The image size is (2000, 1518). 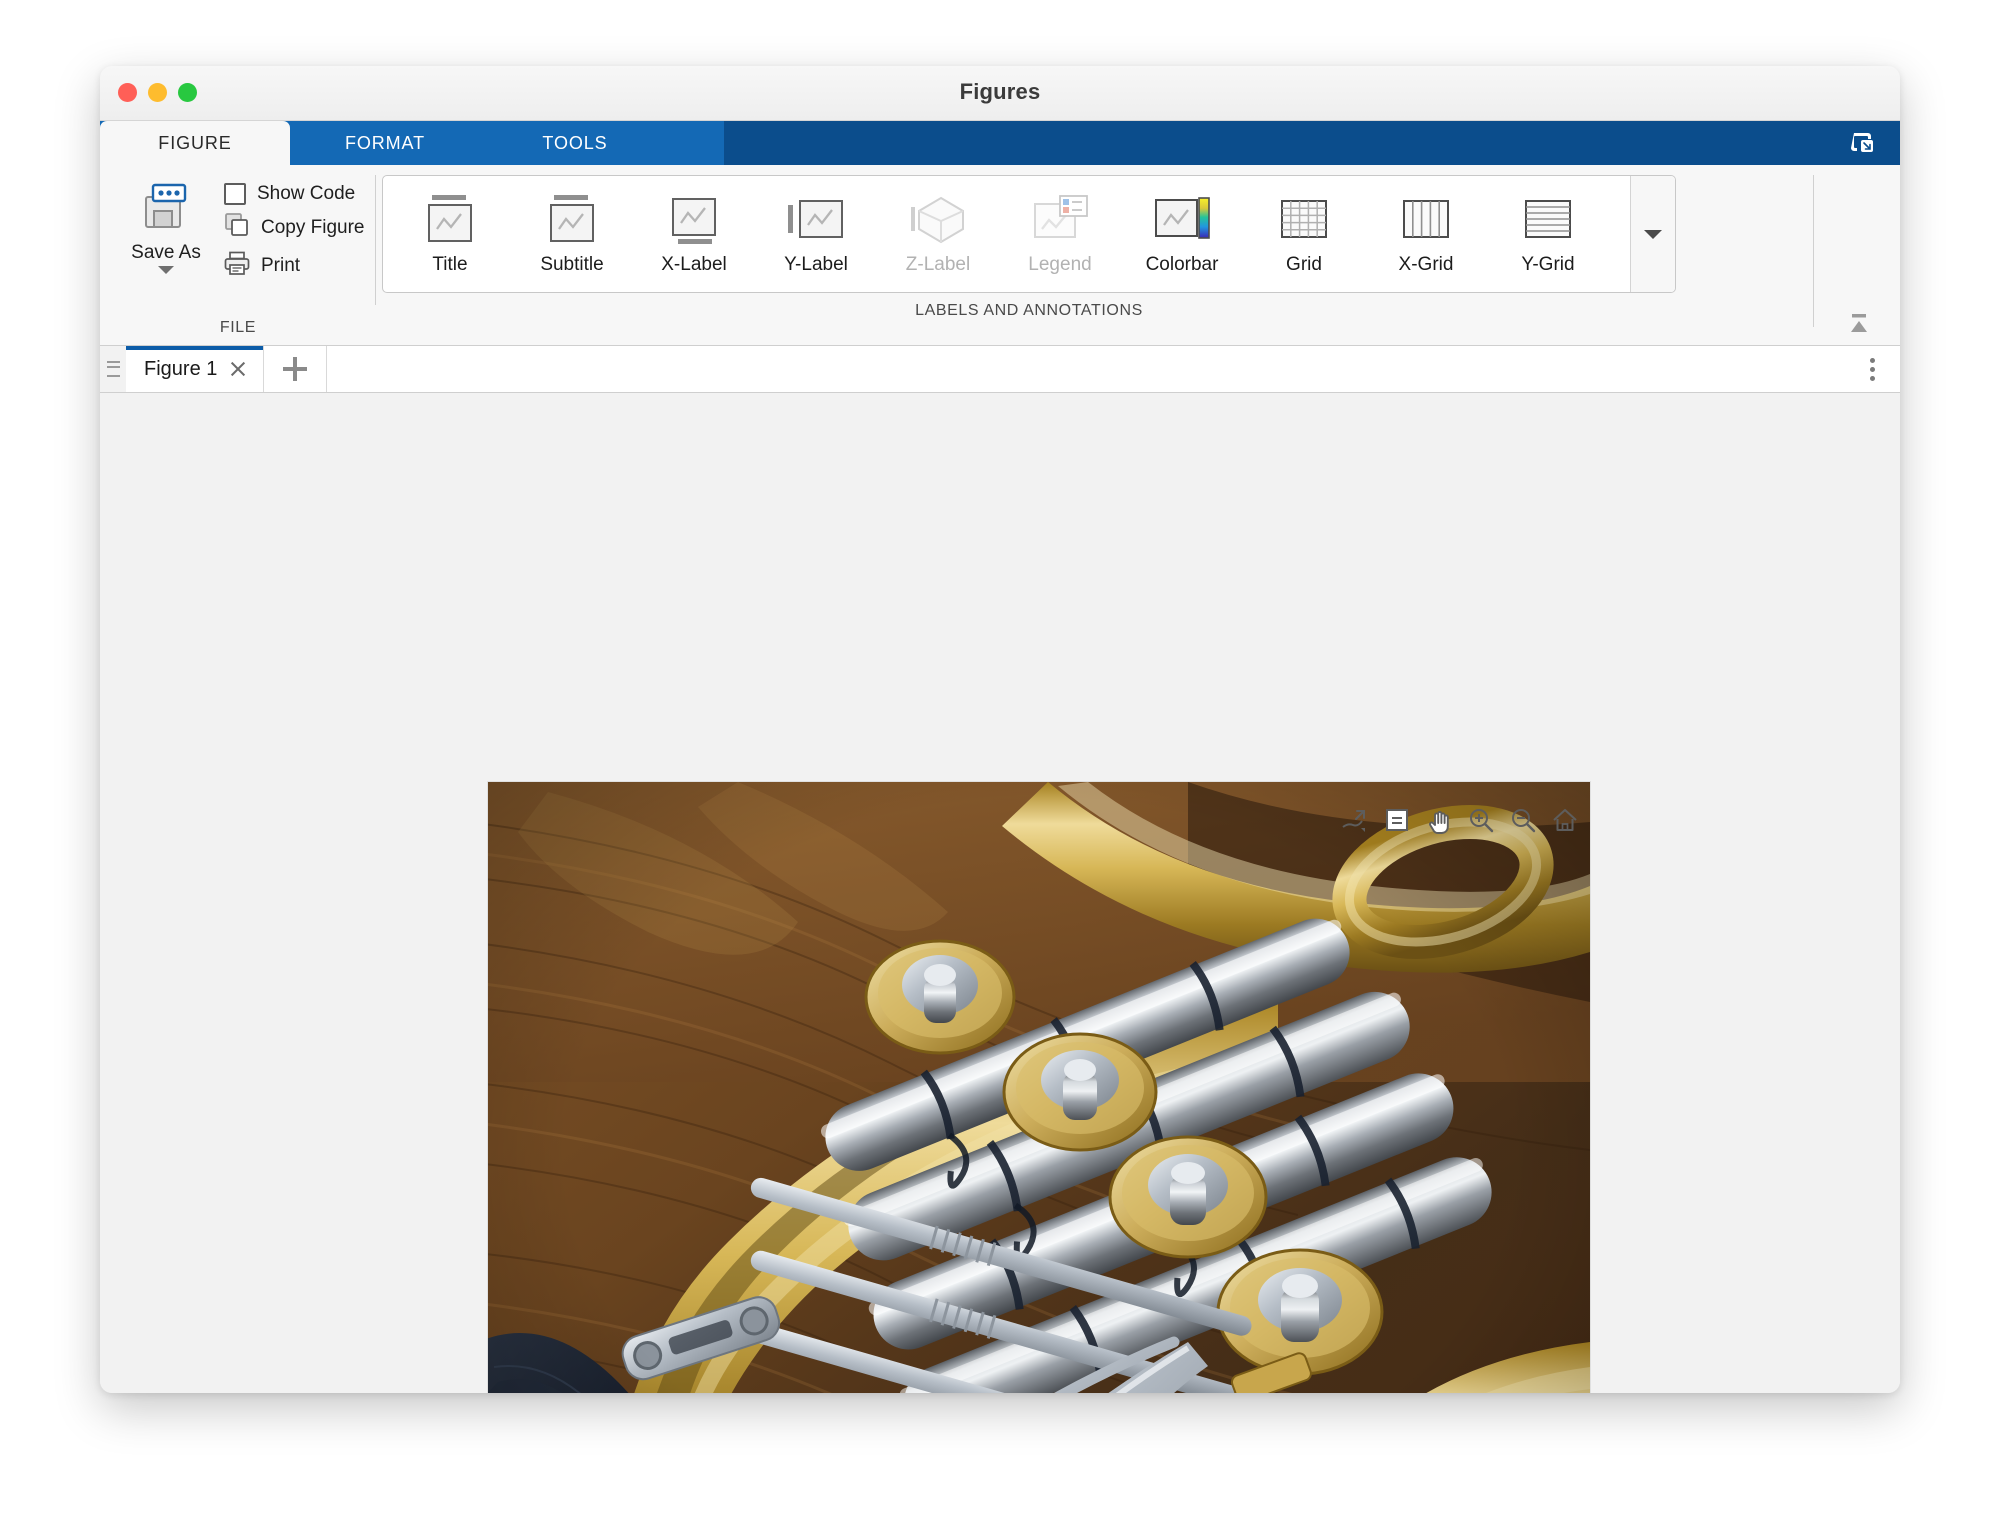 I want to click on ribbon-group-file: Save As Show Code Copy Figure Print FILE, so click(x=238, y=255).